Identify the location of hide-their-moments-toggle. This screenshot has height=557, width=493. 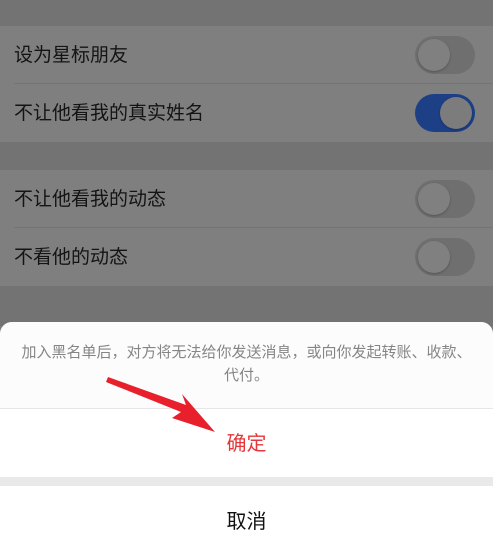
(445, 257).